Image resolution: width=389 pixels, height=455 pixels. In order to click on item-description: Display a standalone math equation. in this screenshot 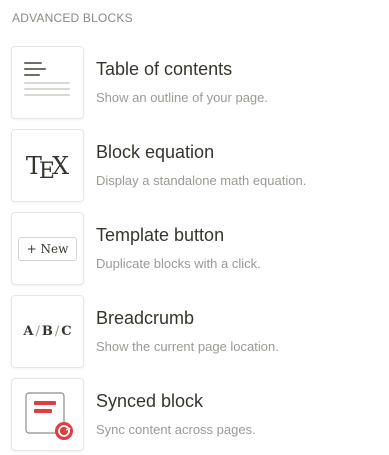, I will do `click(201, 180)`.